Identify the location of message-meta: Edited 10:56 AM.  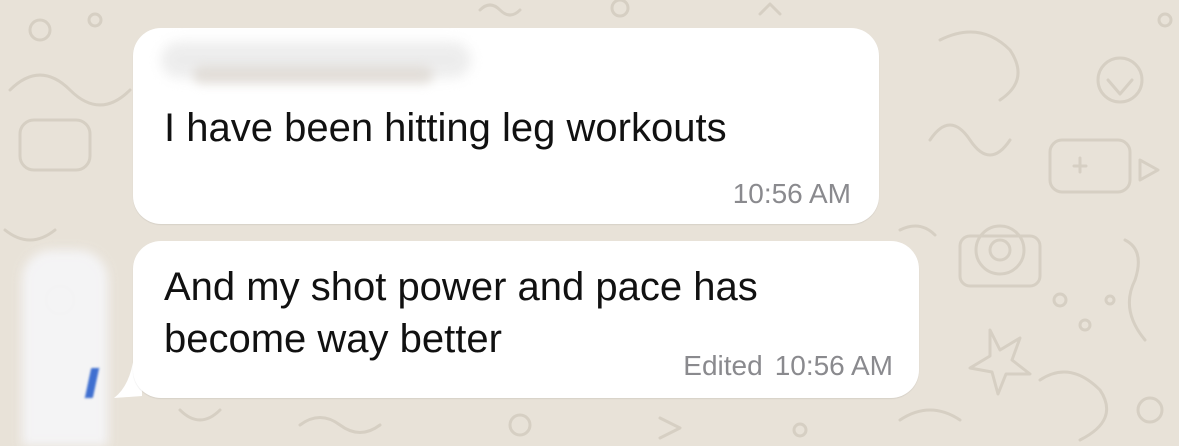
(788, 366).